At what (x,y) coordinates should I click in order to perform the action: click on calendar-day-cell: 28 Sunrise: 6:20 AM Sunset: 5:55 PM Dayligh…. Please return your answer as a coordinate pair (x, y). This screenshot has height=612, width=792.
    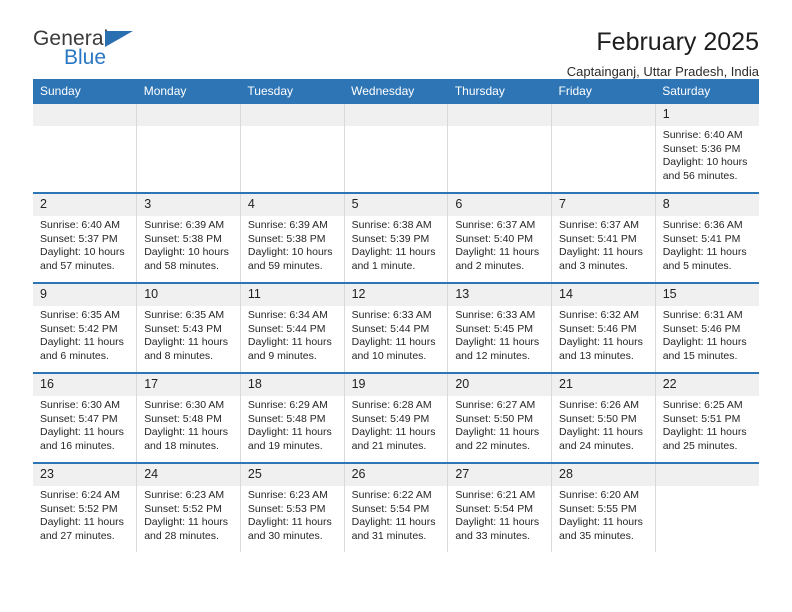
    Looking at the image, I should click on (603, 507).